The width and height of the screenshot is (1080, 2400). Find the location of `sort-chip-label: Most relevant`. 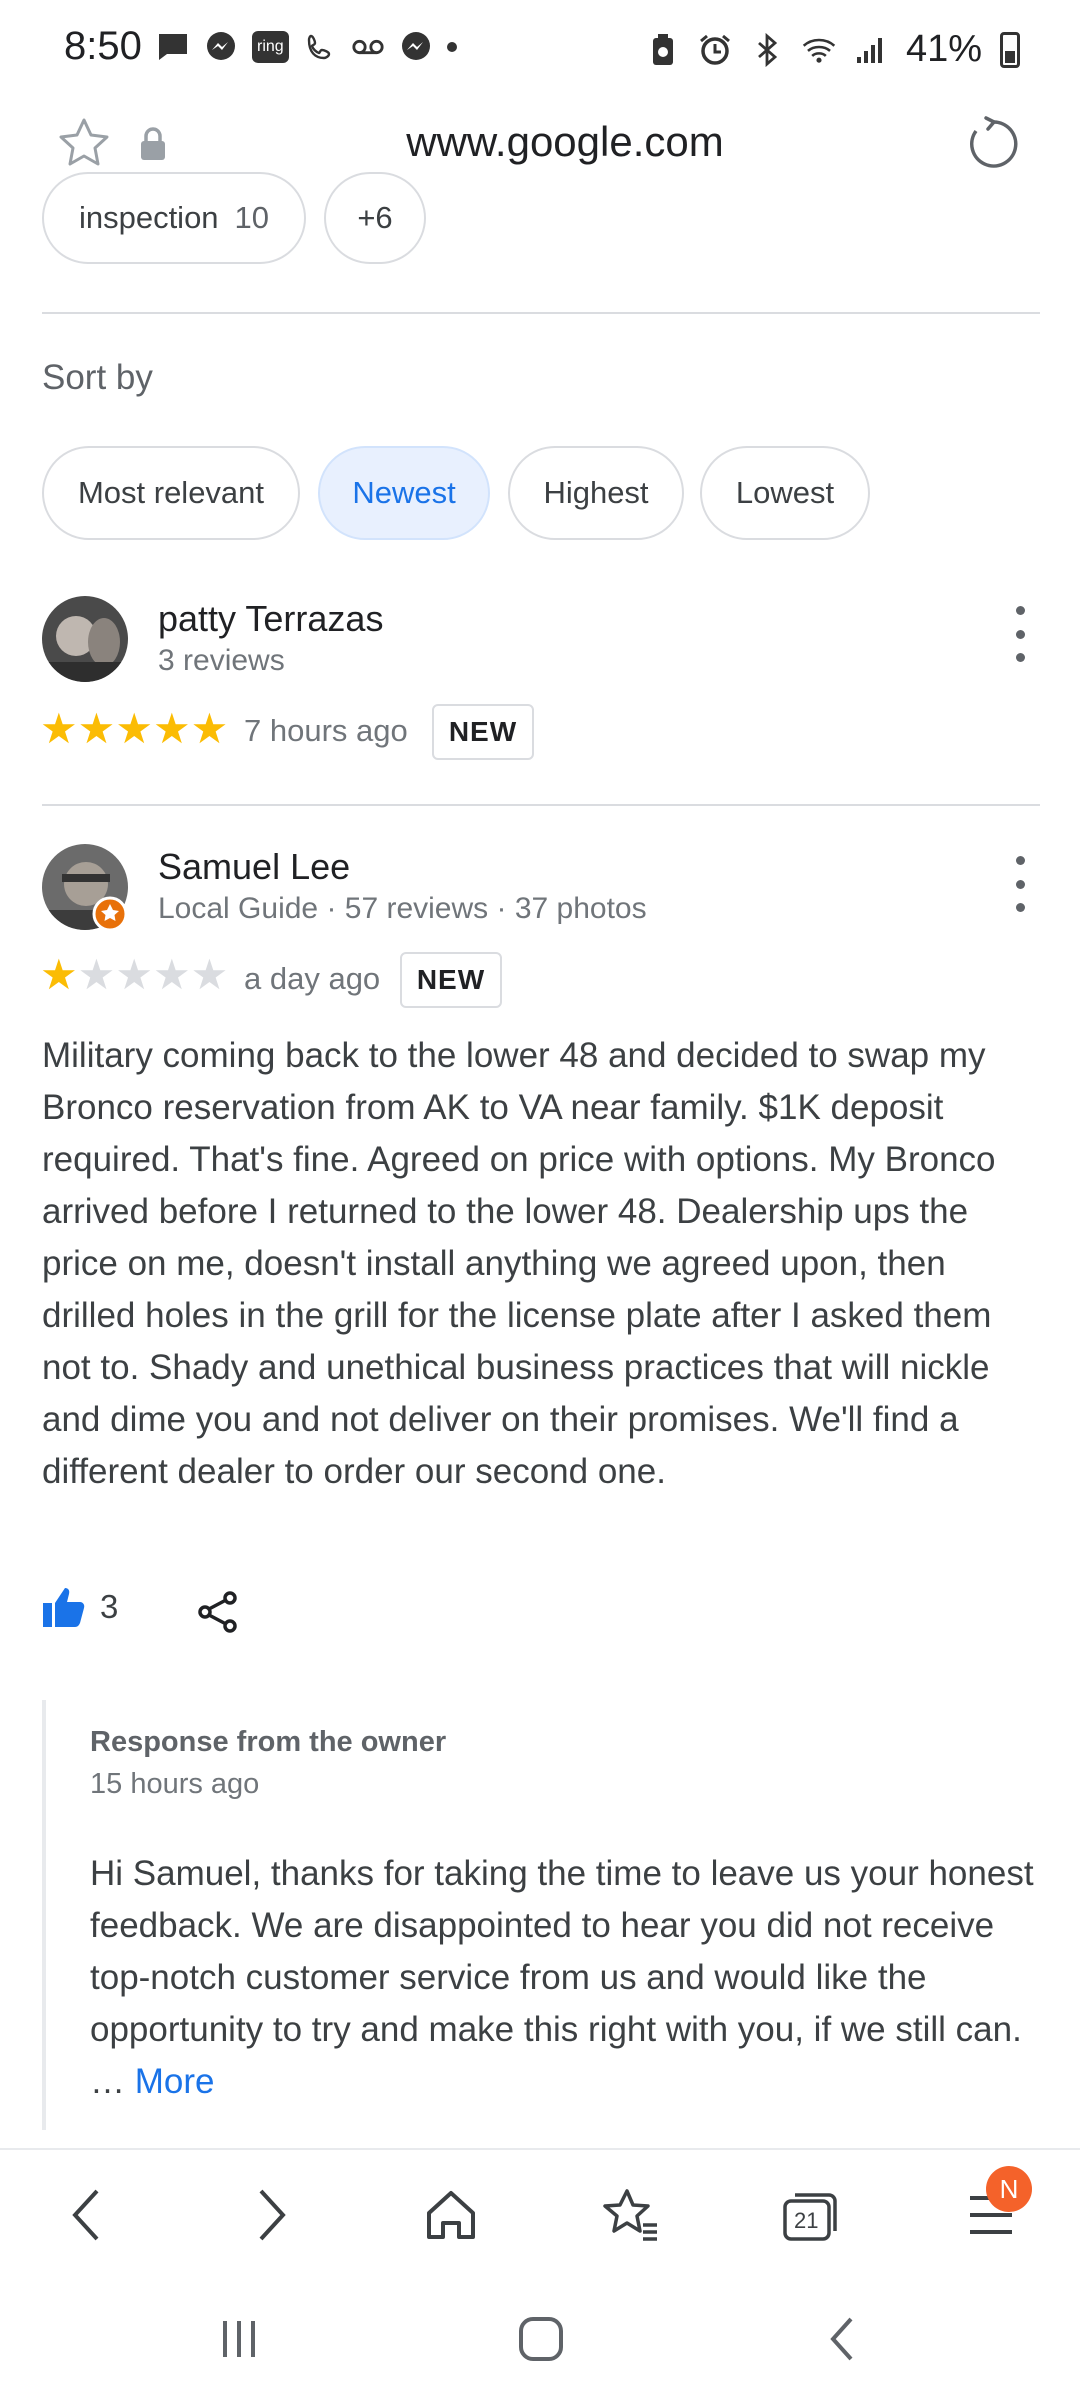

sort-chip-label: Most relevant is located at coordinates (171, 492).